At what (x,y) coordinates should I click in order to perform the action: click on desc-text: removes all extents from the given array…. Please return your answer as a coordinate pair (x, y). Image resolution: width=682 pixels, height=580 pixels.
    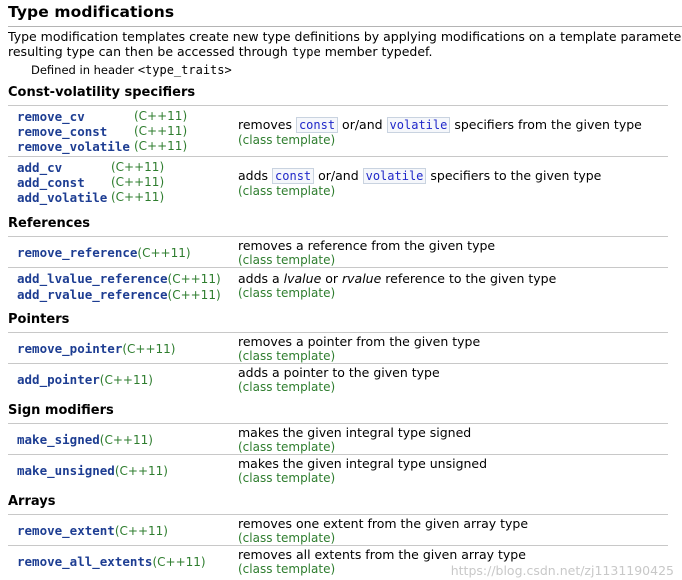
    Looking at the image, I should click on (382, 554).